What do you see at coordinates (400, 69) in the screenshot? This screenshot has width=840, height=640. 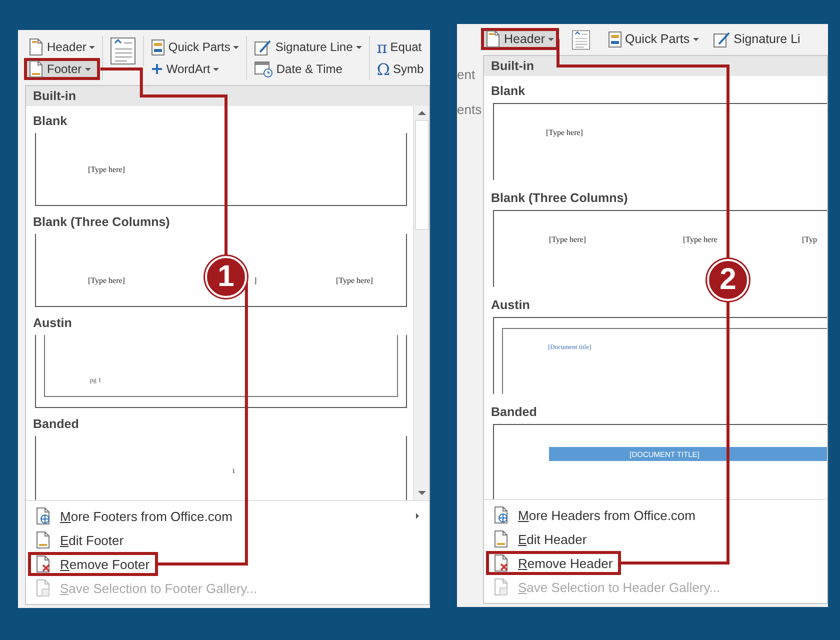 I see `symbol-button: Ω Symb` at bounding box center [400, 69].